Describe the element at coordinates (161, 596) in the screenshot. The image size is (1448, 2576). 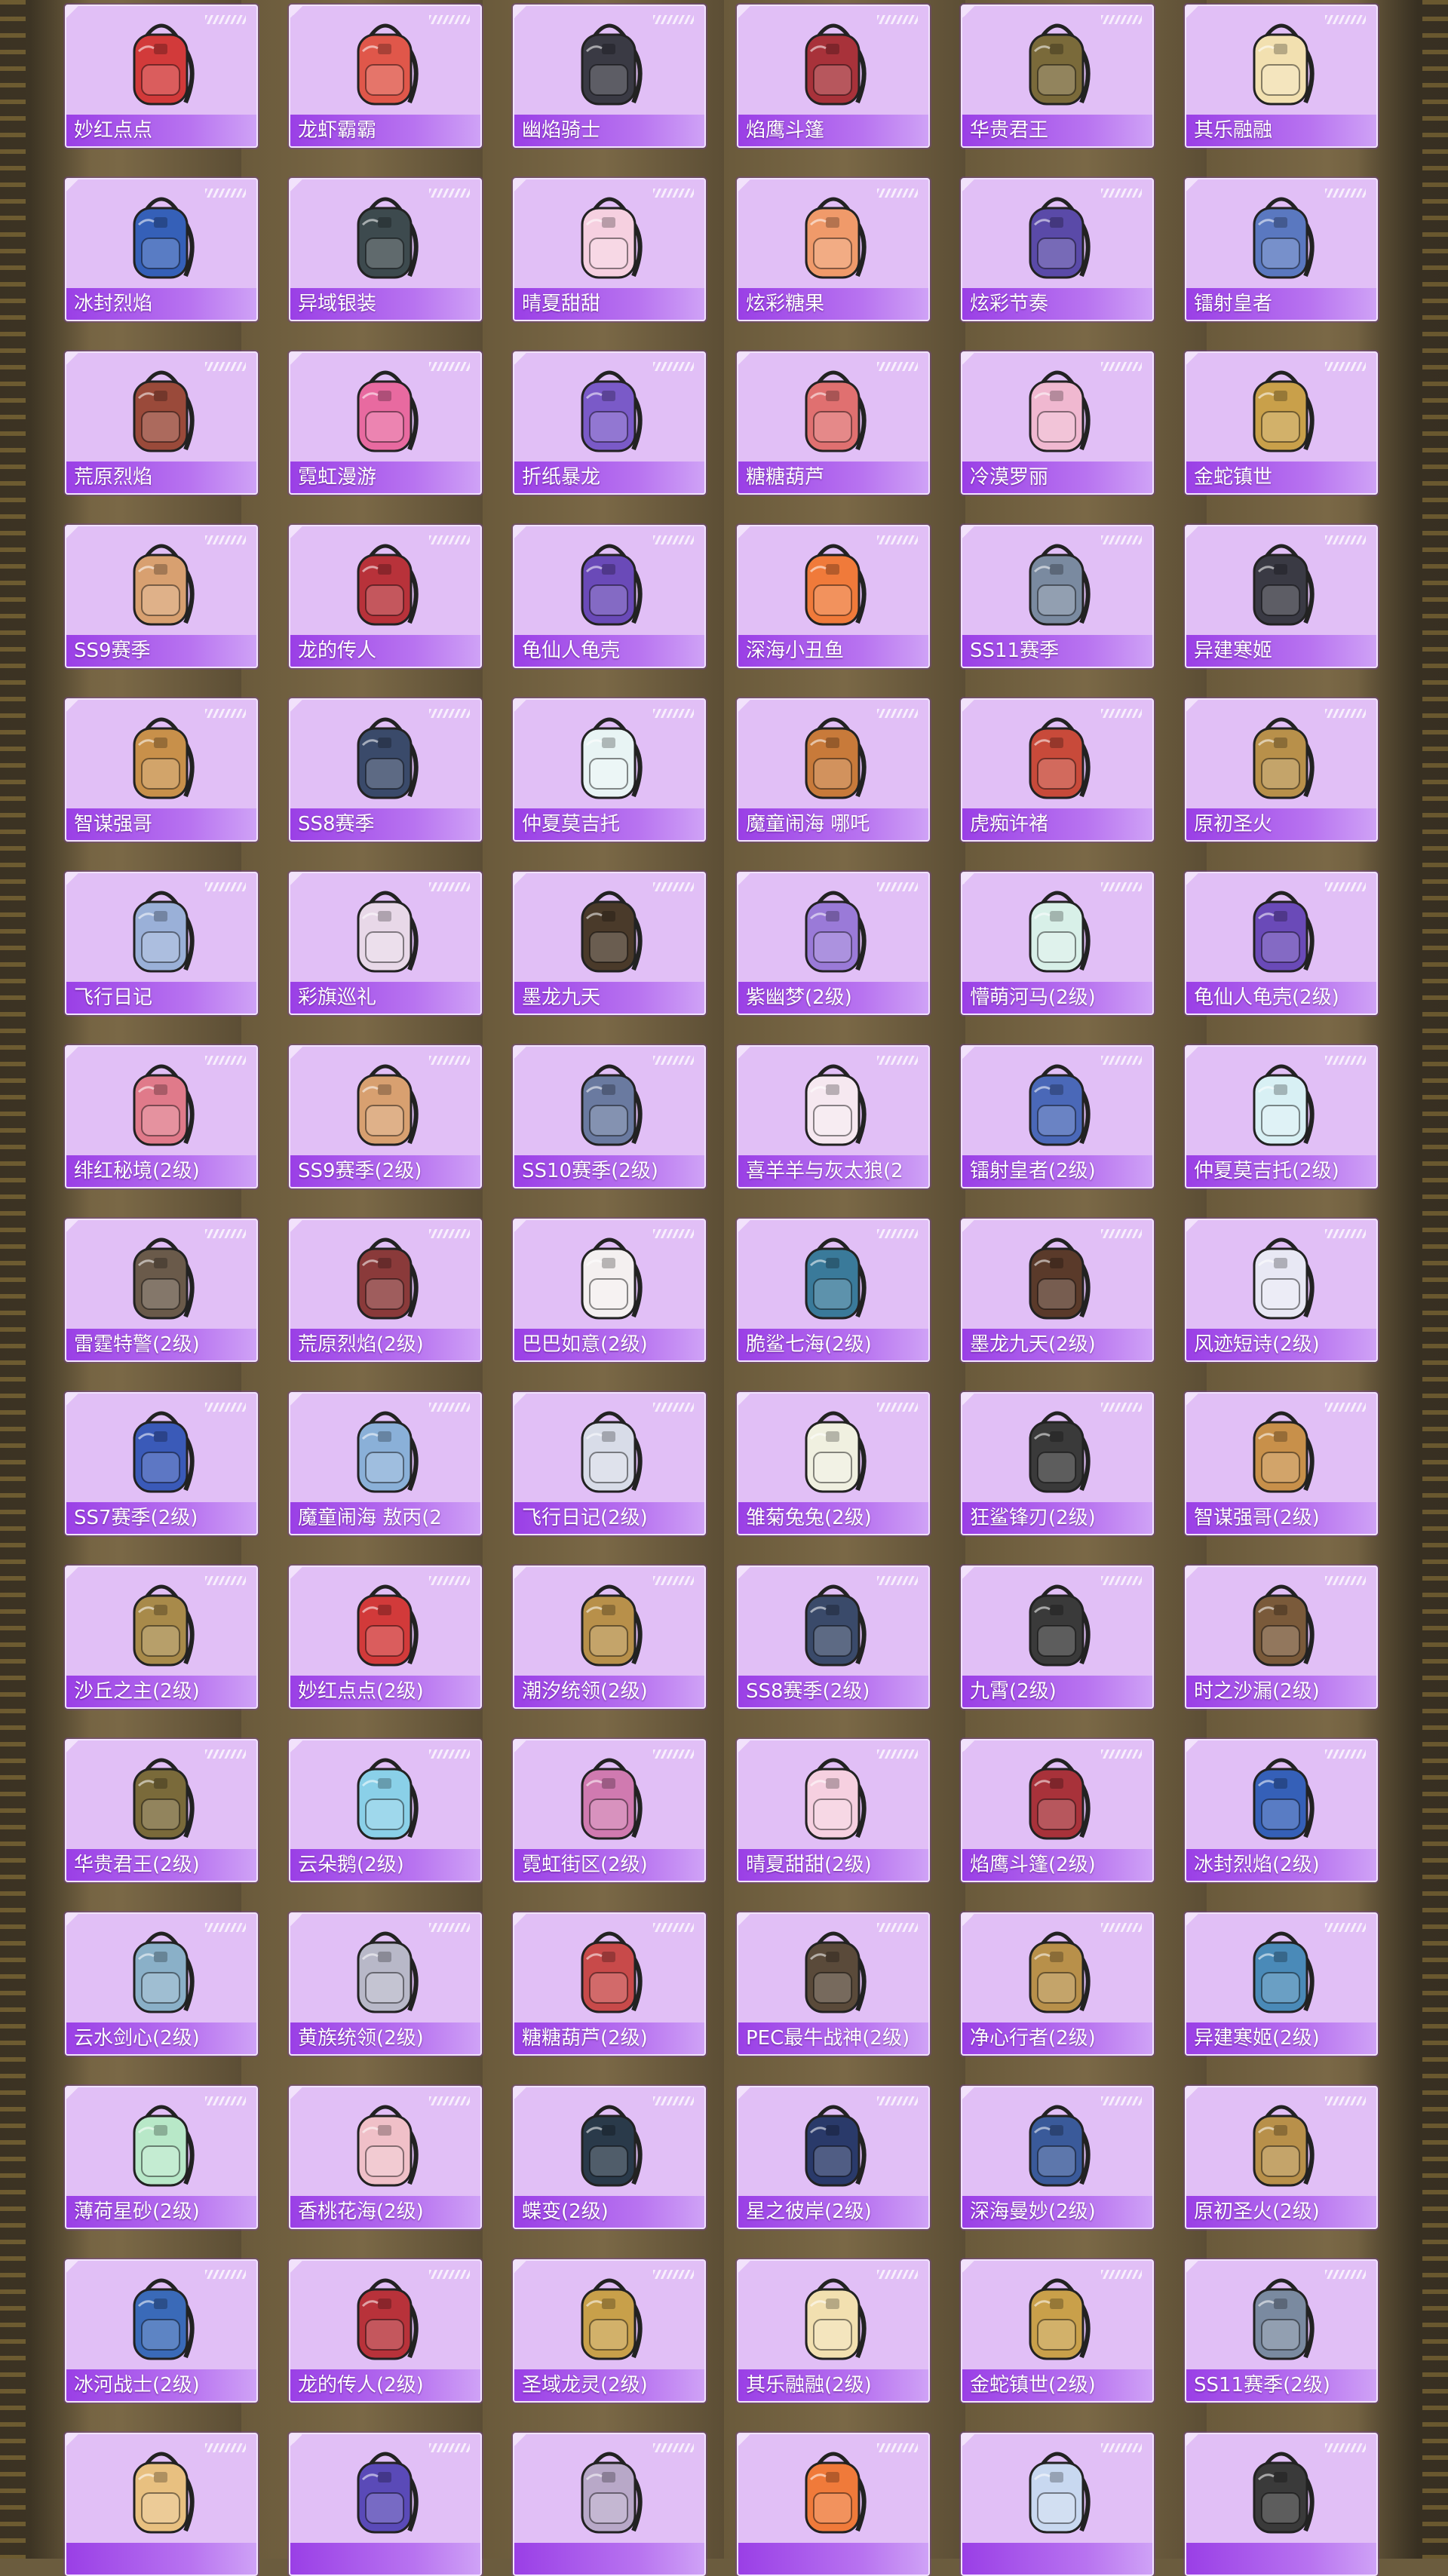
I see `item-card: SS9赛季` at that location.